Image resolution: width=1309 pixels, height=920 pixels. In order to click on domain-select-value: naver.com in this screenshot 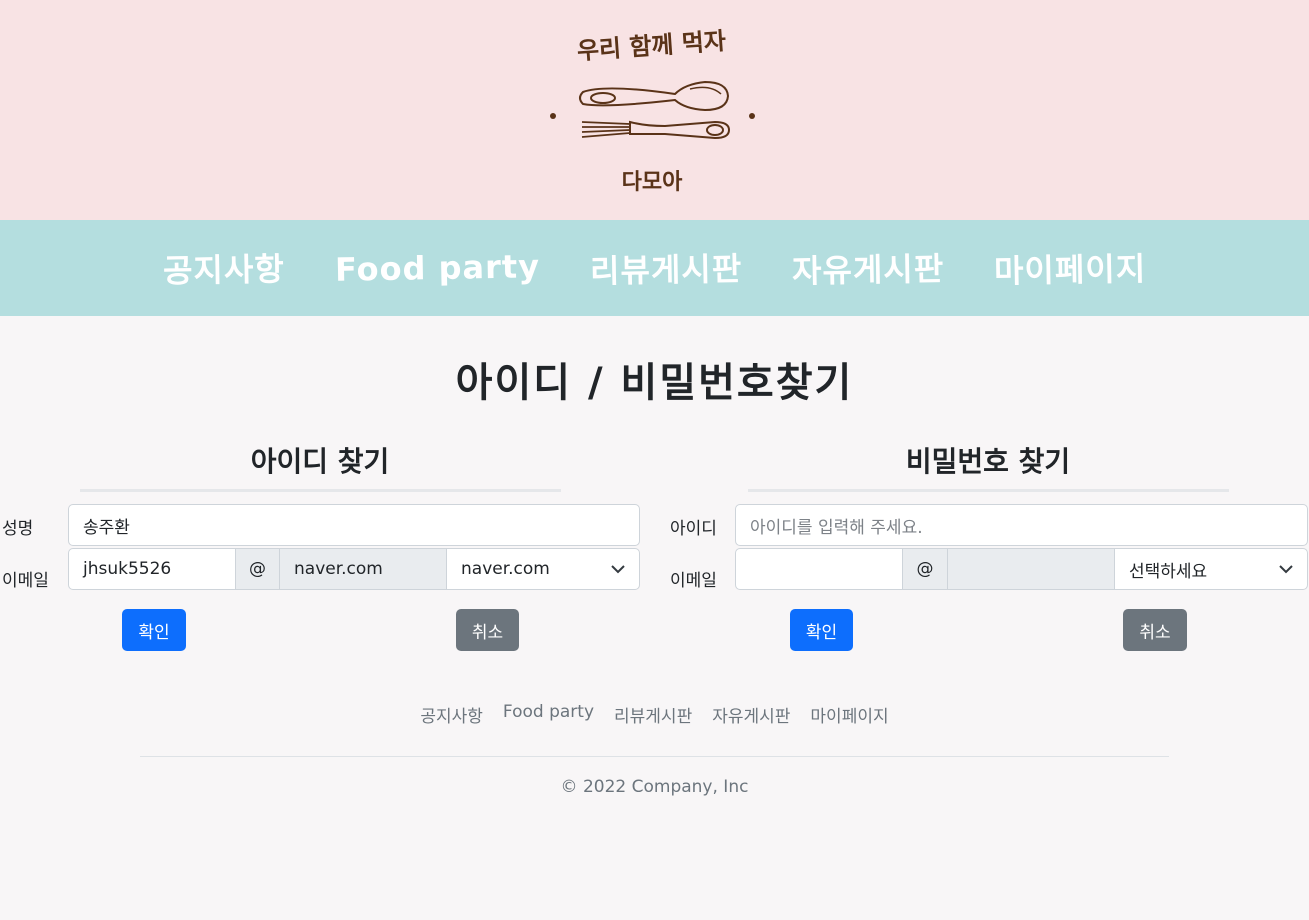, I will do `click(505, 569)`.